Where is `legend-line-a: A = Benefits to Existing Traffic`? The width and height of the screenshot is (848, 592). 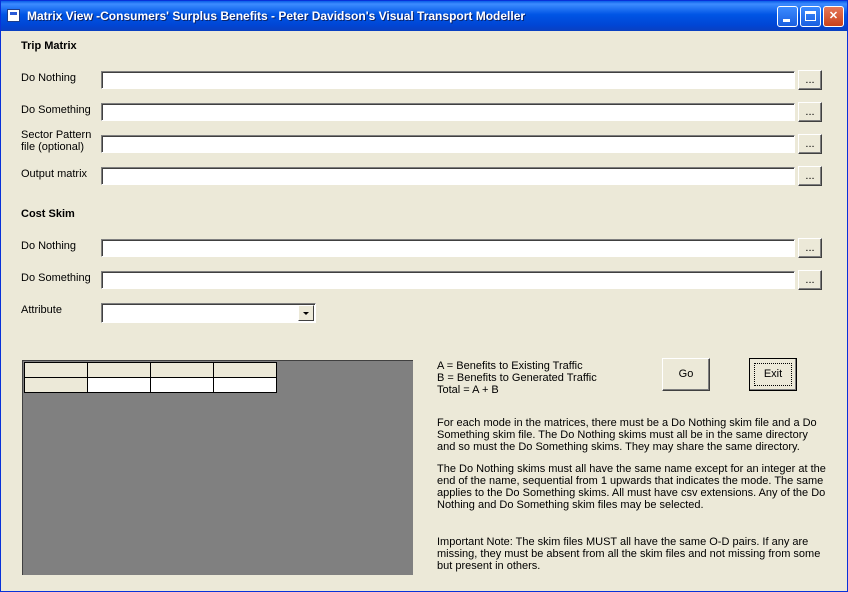 legend-line-a: A = Benefits to Existing Traffic is located at coordinates (510, 366).